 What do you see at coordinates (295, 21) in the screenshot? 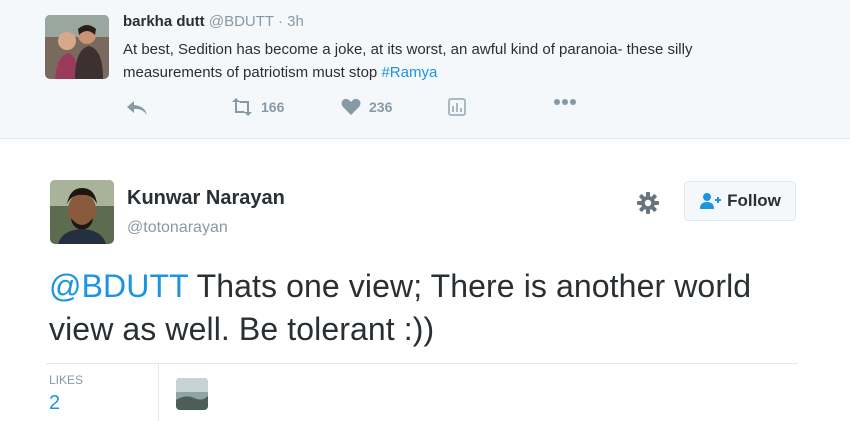
I see `timestamp: 3h` at bounding box center [295, 21].